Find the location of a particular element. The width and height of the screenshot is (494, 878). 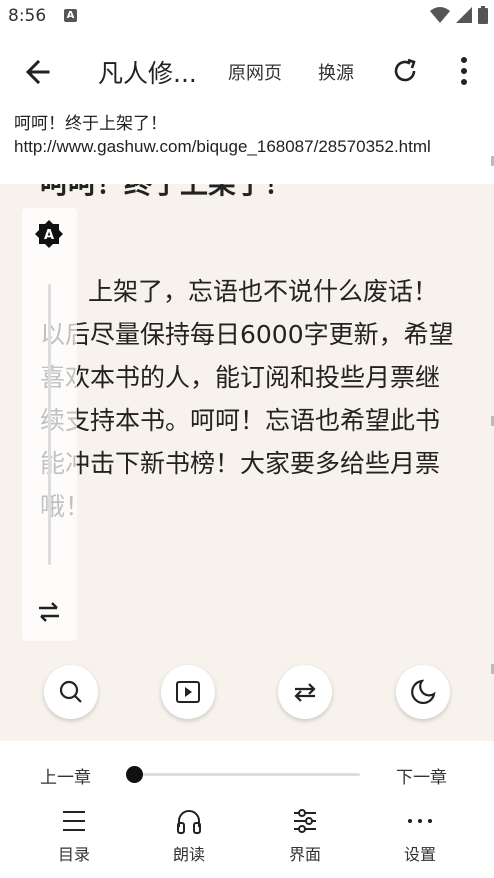

prev-chapter-button: 上一章 is located at coordinates (65, 775).